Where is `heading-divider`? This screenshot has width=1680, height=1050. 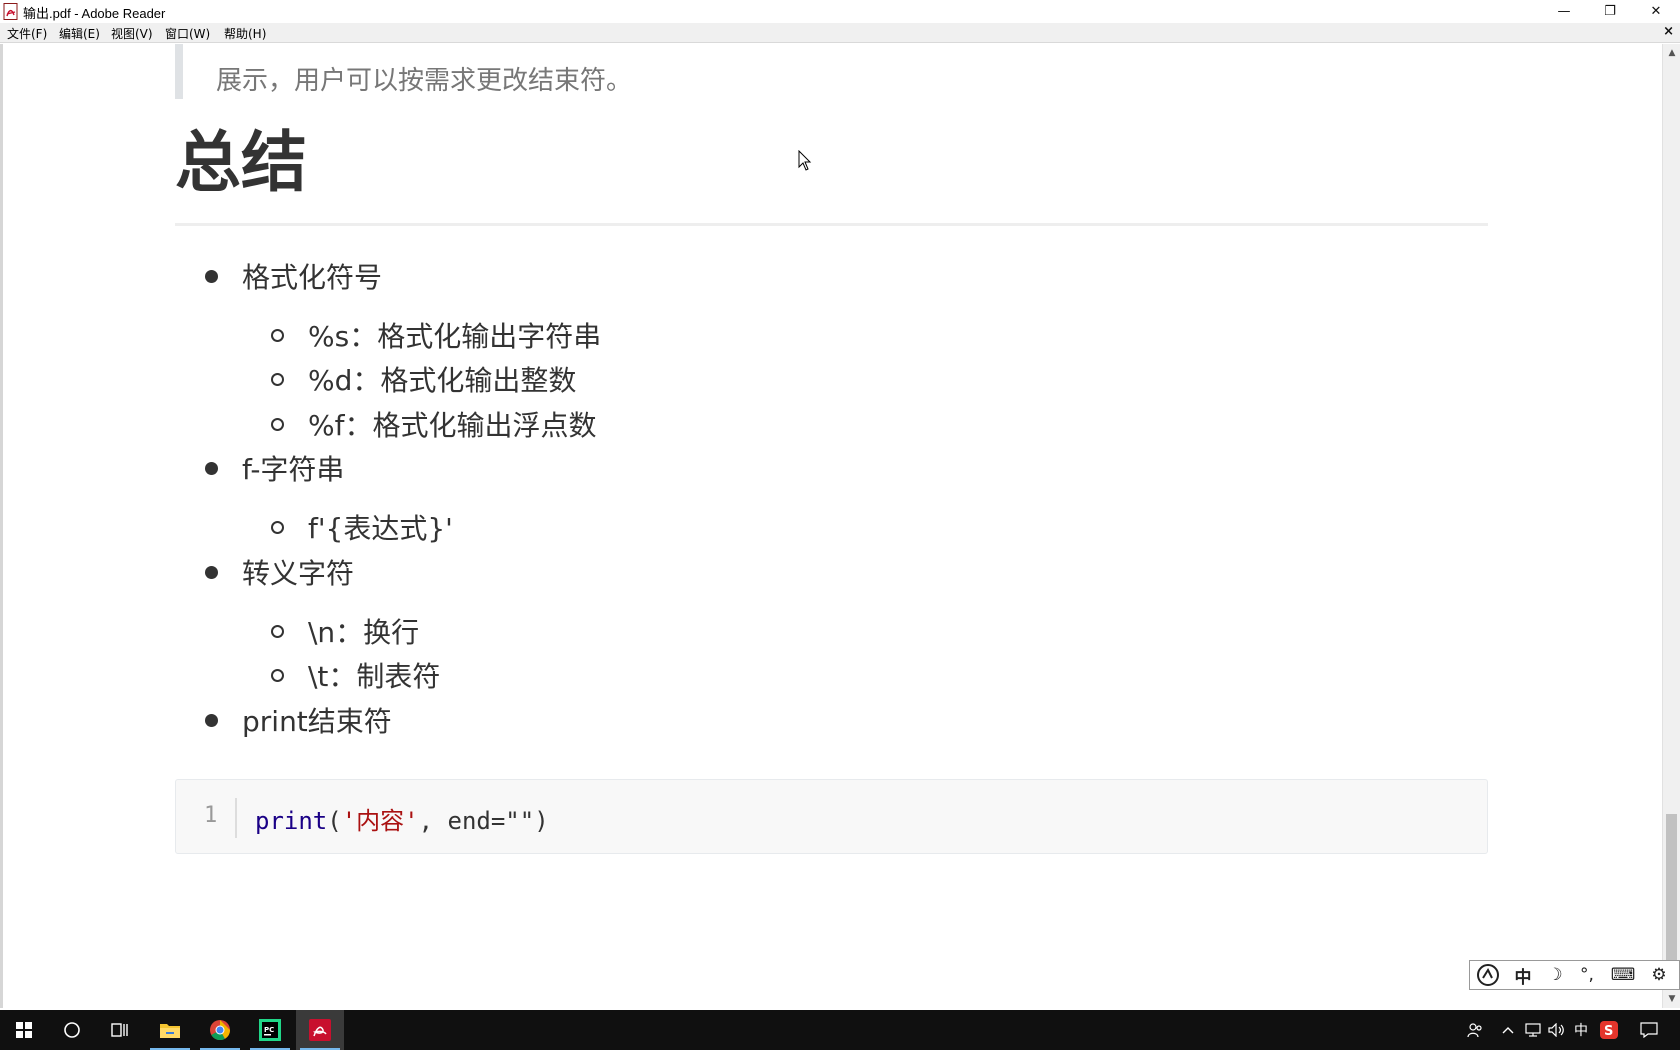
heading-divider is located at coordinates (831, 224).